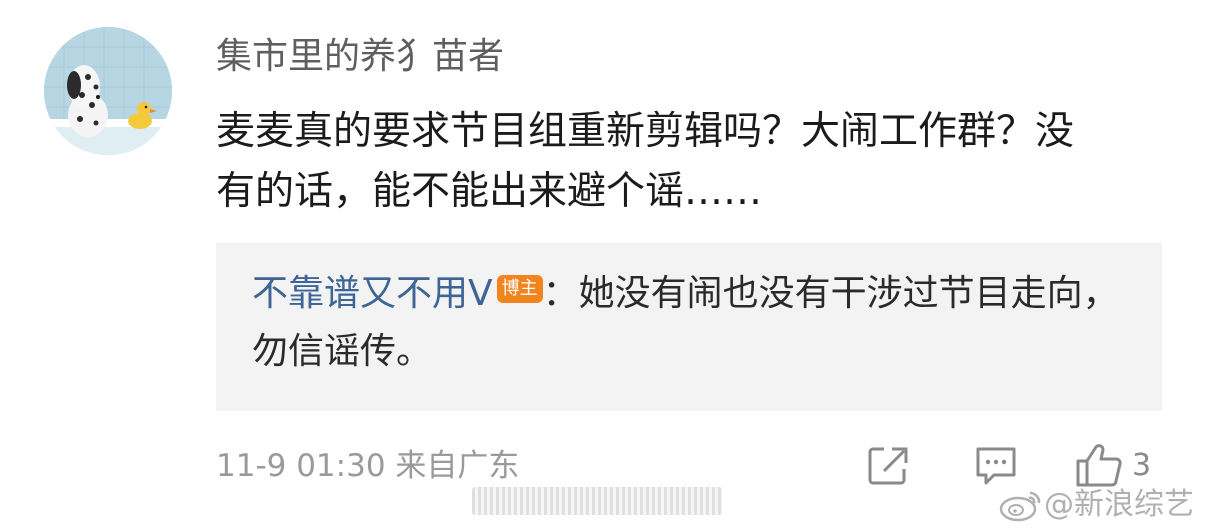 The image size is (1206, 530). I want to click on share-button, so click(888, 465).